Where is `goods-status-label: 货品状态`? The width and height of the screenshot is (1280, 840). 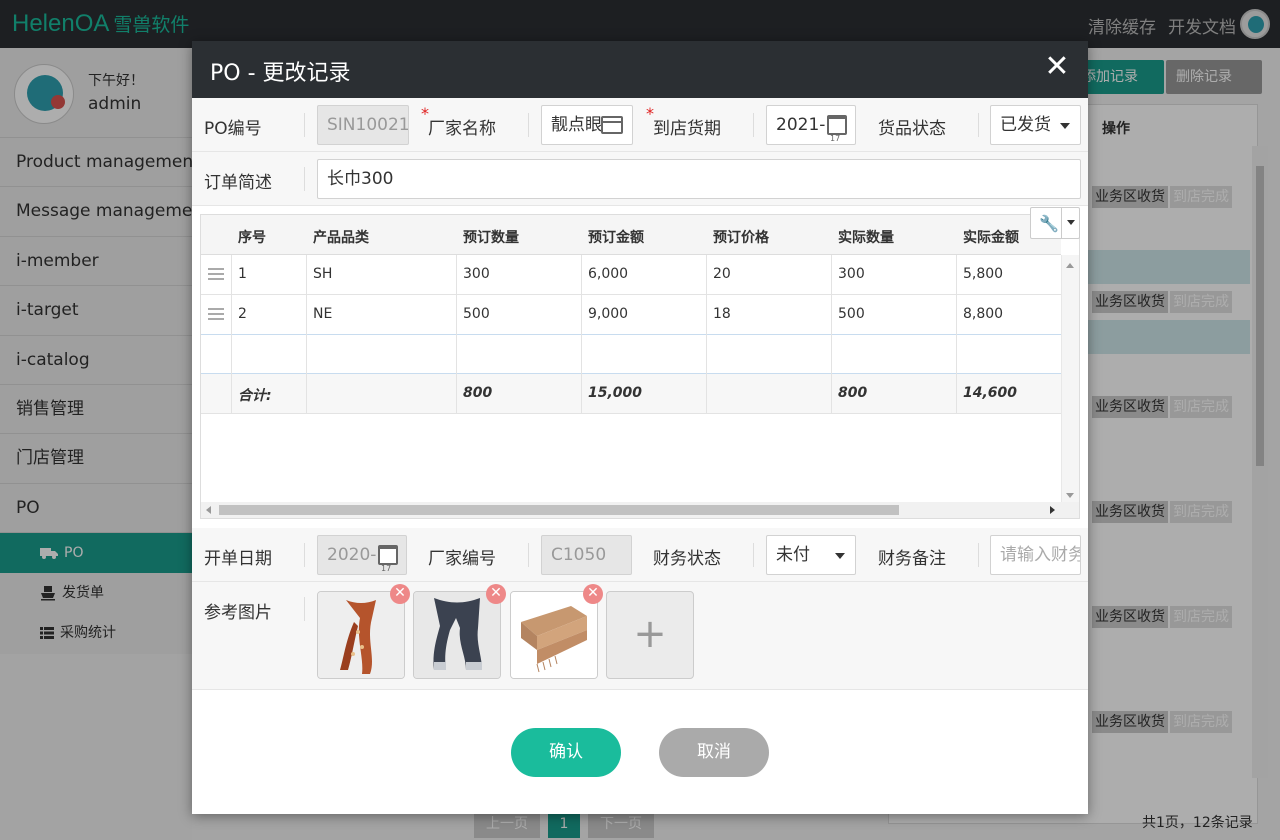
goods-status-label: 货品状态 is located at coordinates (912, 129).